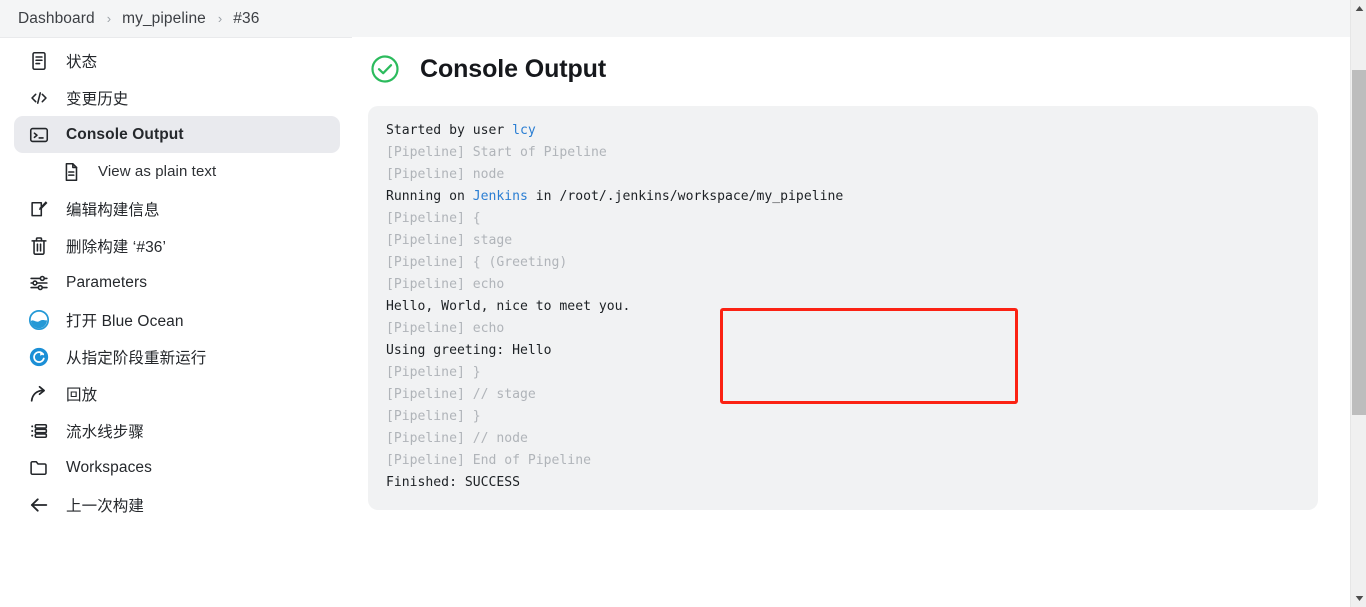  What do you see at coordinates (246, 19) in the screenshot?
I see `breadcrumb-item-build: #36` at bounding box center [246, 19].